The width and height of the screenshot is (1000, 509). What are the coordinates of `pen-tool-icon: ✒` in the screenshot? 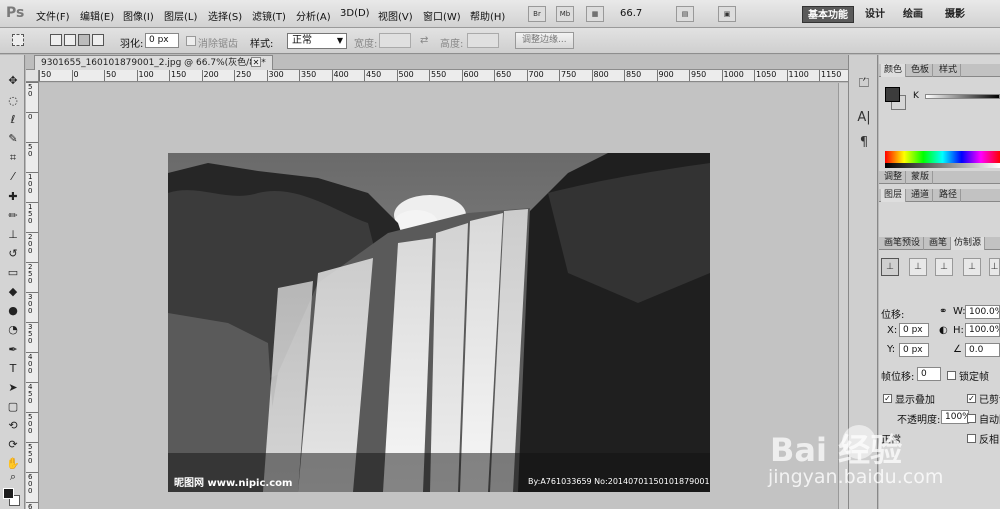 It's located at (13, 350).